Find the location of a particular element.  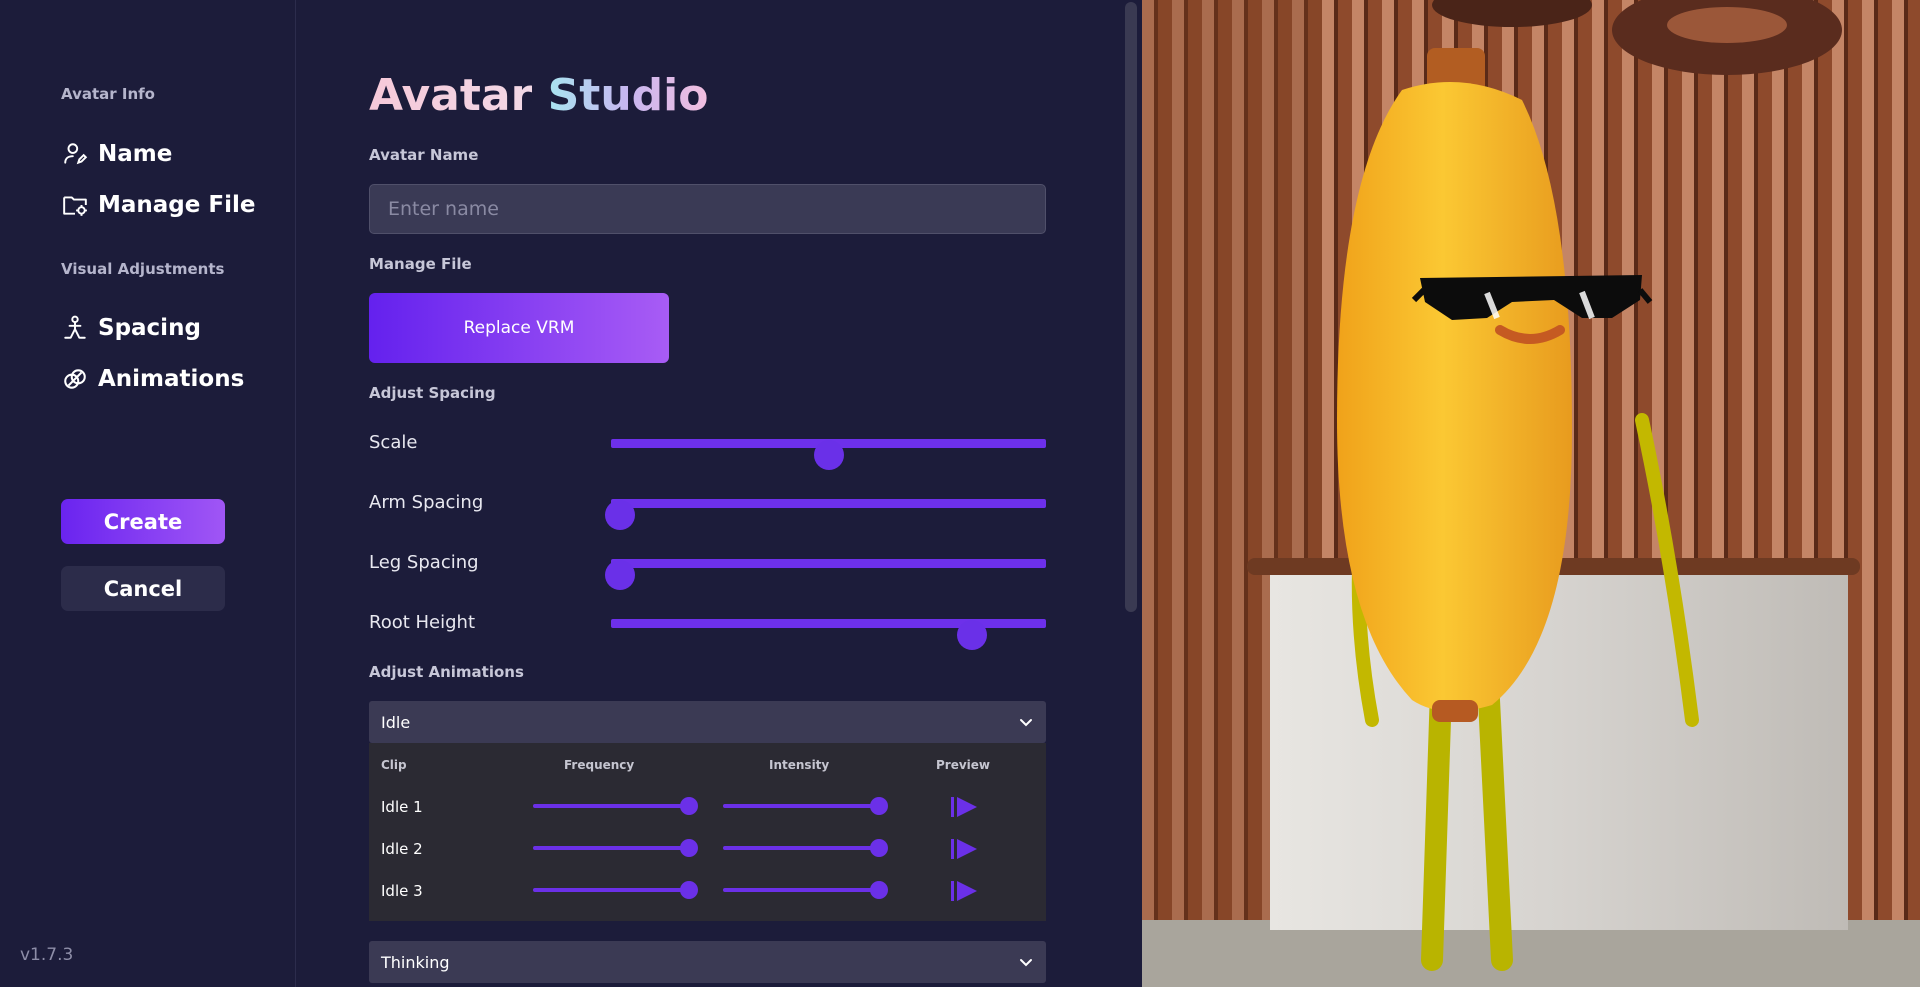

slider-label: Leg Spacing is located at coordinates (424, 562).